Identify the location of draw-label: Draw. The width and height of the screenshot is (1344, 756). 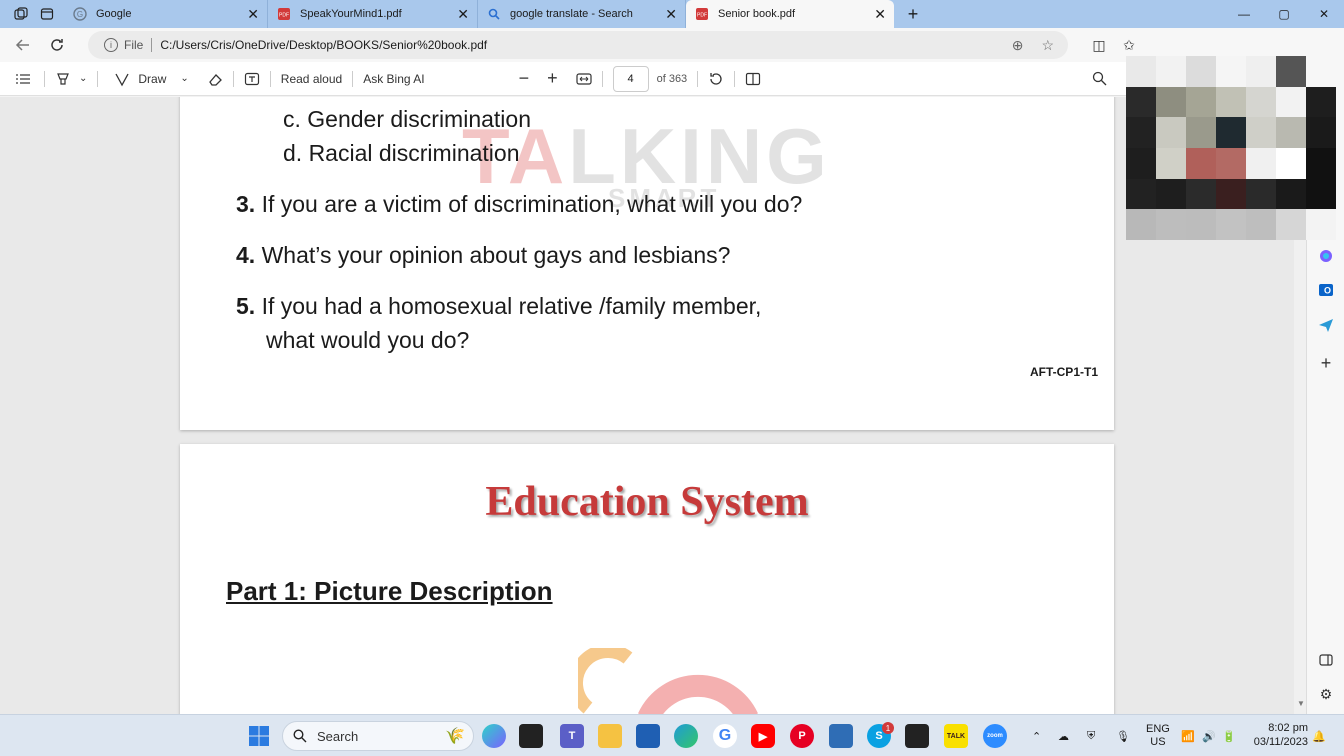
(152, 78).